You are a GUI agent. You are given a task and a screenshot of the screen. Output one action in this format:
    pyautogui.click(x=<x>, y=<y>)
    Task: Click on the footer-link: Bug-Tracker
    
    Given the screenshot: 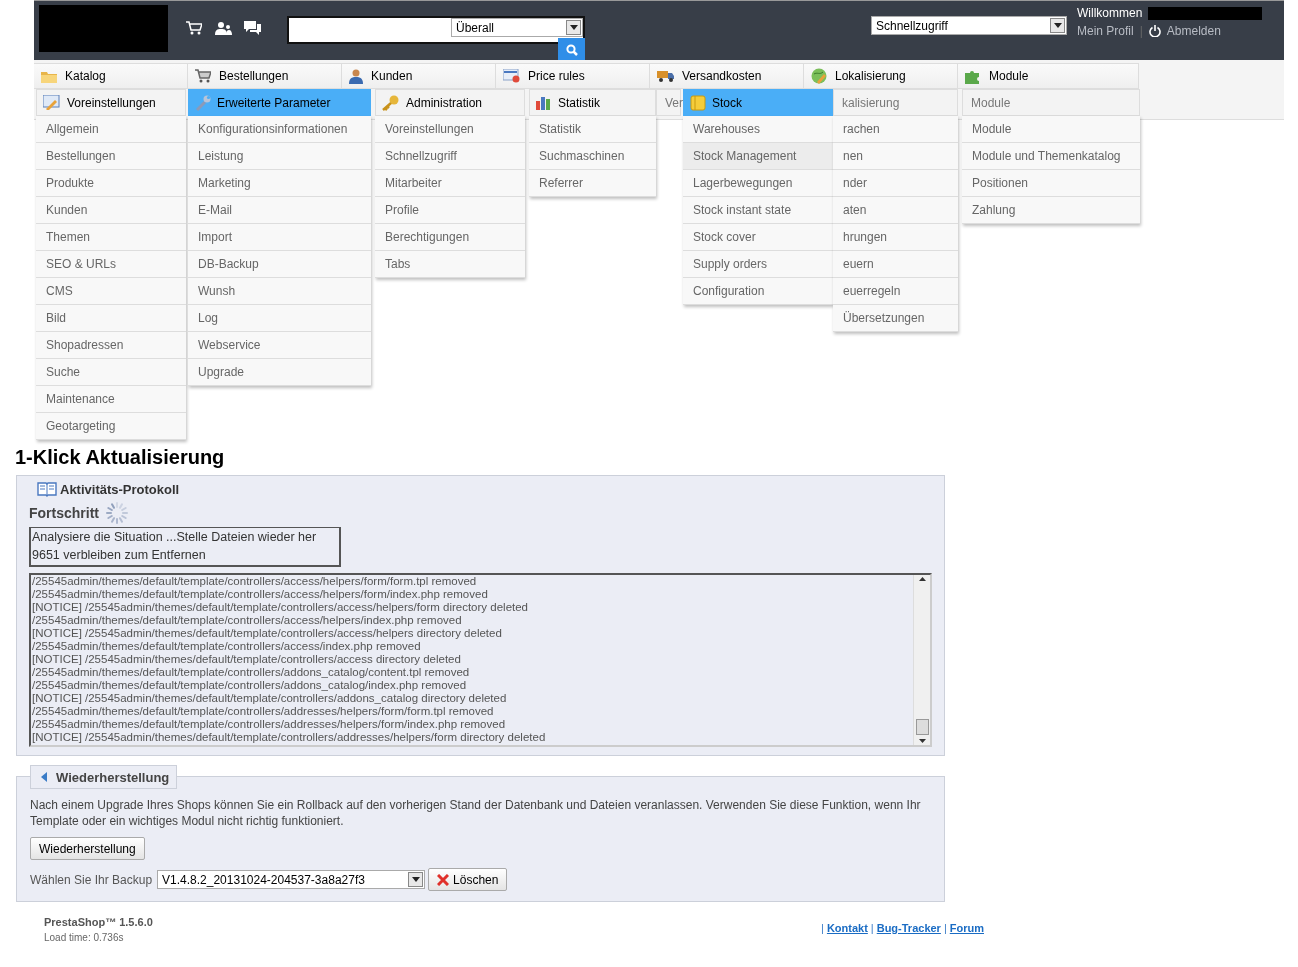 What is the action you would take?
    pyautogui.click(x=908, y=932)
    